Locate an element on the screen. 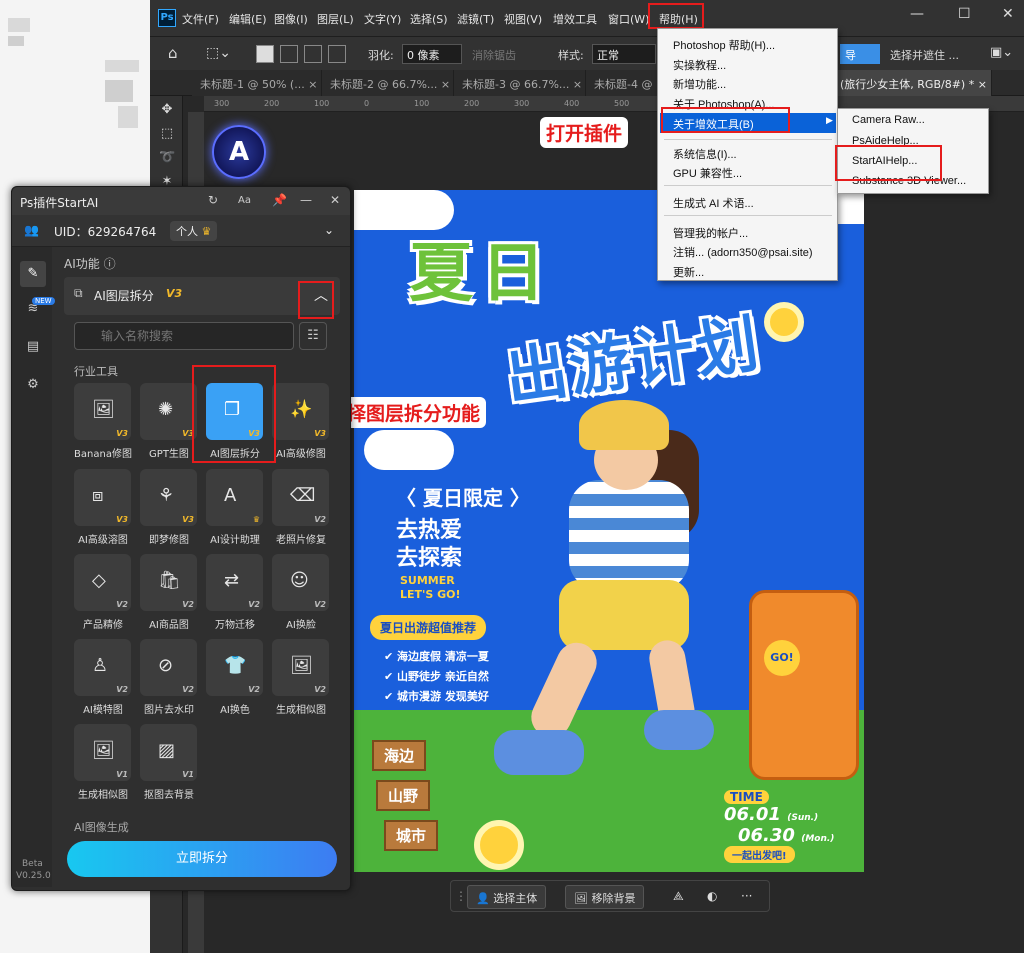  tool-face-swap: ☺ V2 is located at coordinates (300, 582).